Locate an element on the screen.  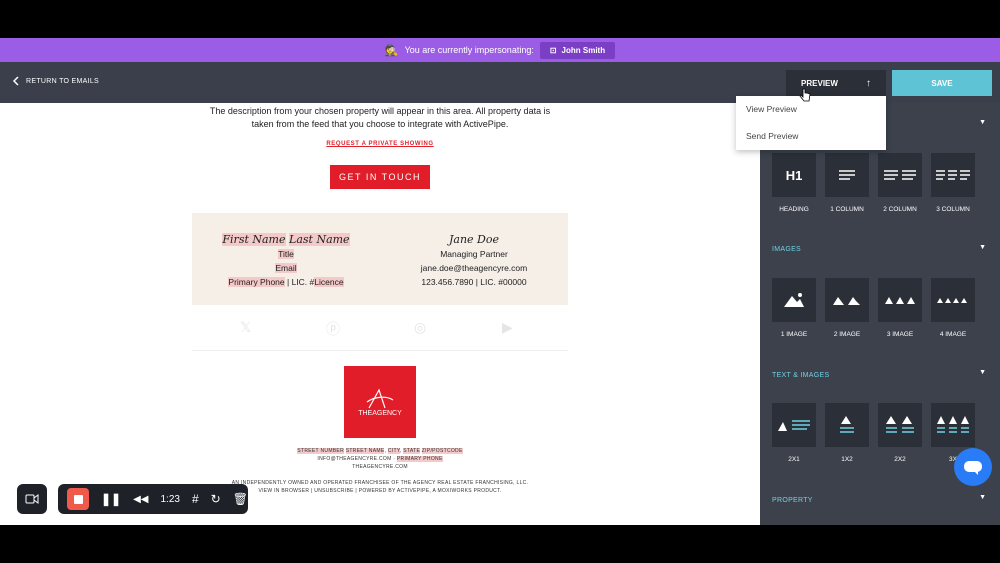
chat-icon is located at coordinates (973, 468).